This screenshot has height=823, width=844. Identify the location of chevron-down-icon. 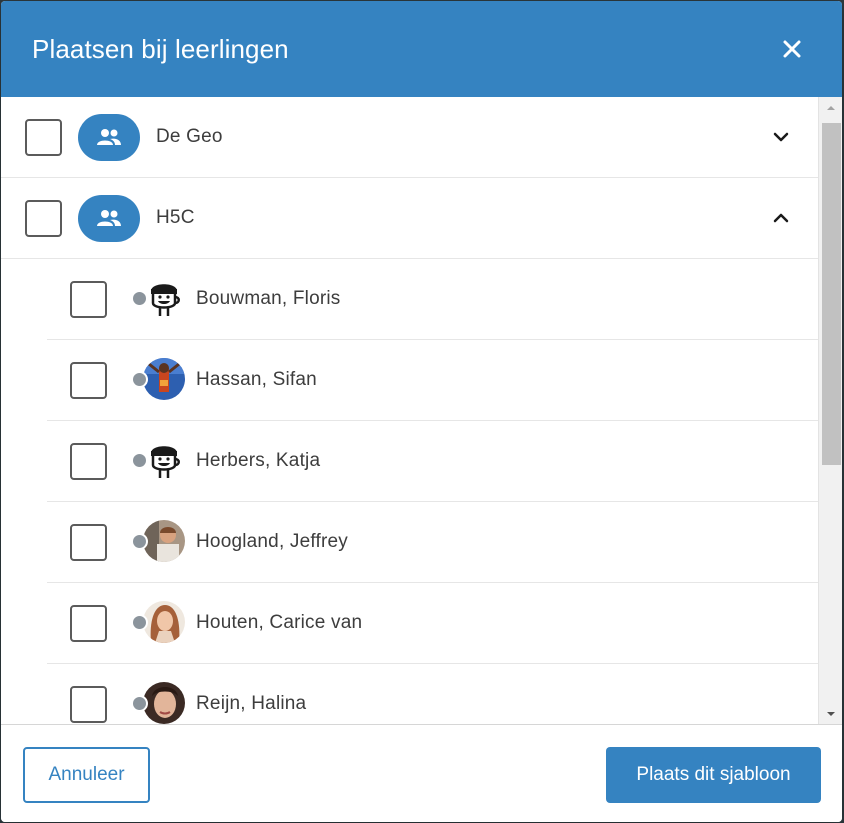
(781, 137).